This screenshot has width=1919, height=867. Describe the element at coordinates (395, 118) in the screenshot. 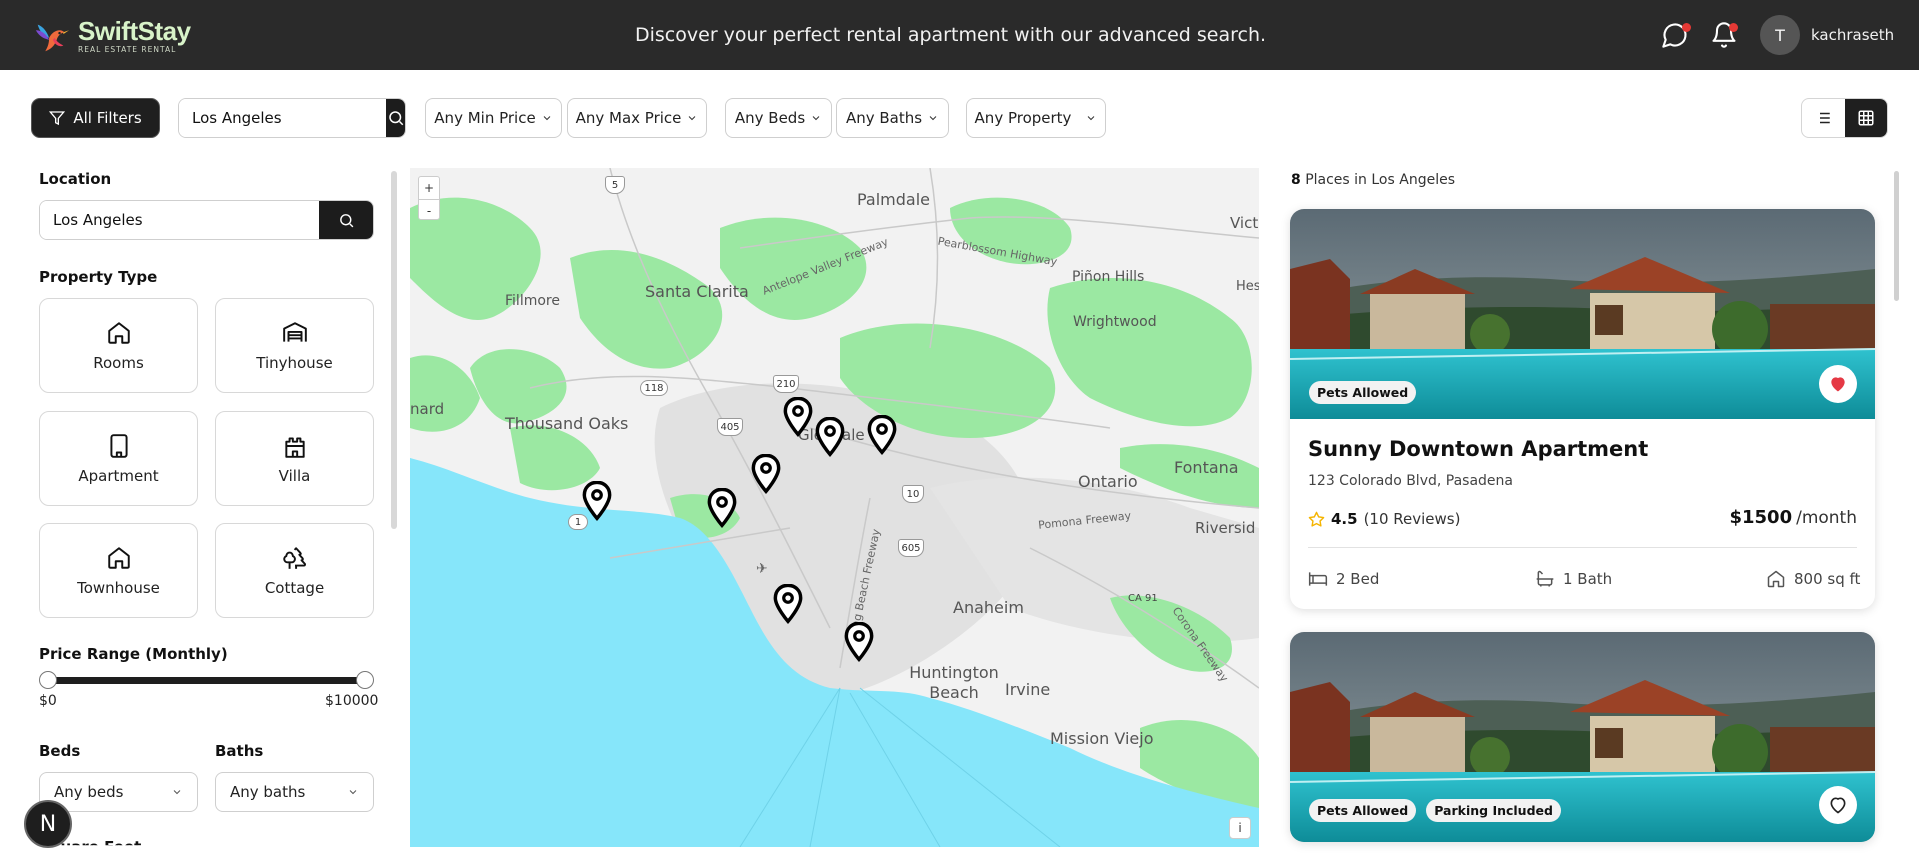

I see `search-button` at that location.